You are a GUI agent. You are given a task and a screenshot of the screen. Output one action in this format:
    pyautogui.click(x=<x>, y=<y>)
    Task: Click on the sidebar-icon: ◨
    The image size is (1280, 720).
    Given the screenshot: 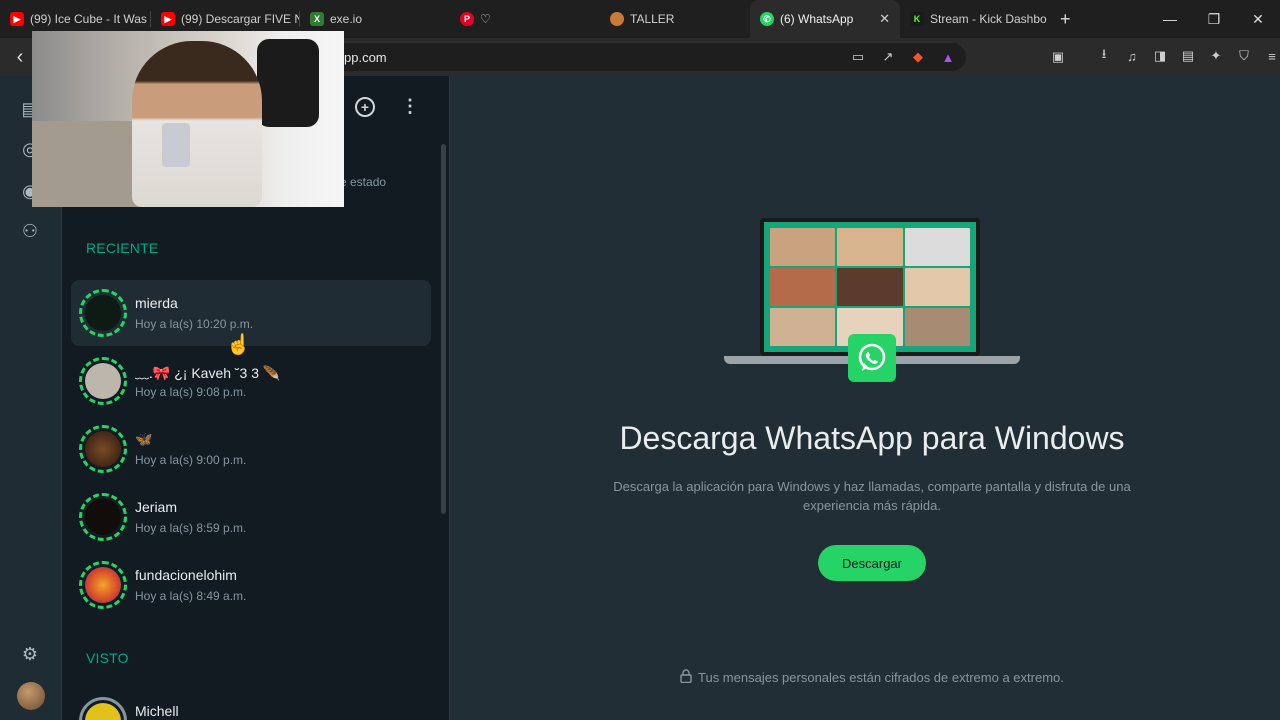 What is the action you would take?
    pyautogui.click(x=1160, y=56)
    